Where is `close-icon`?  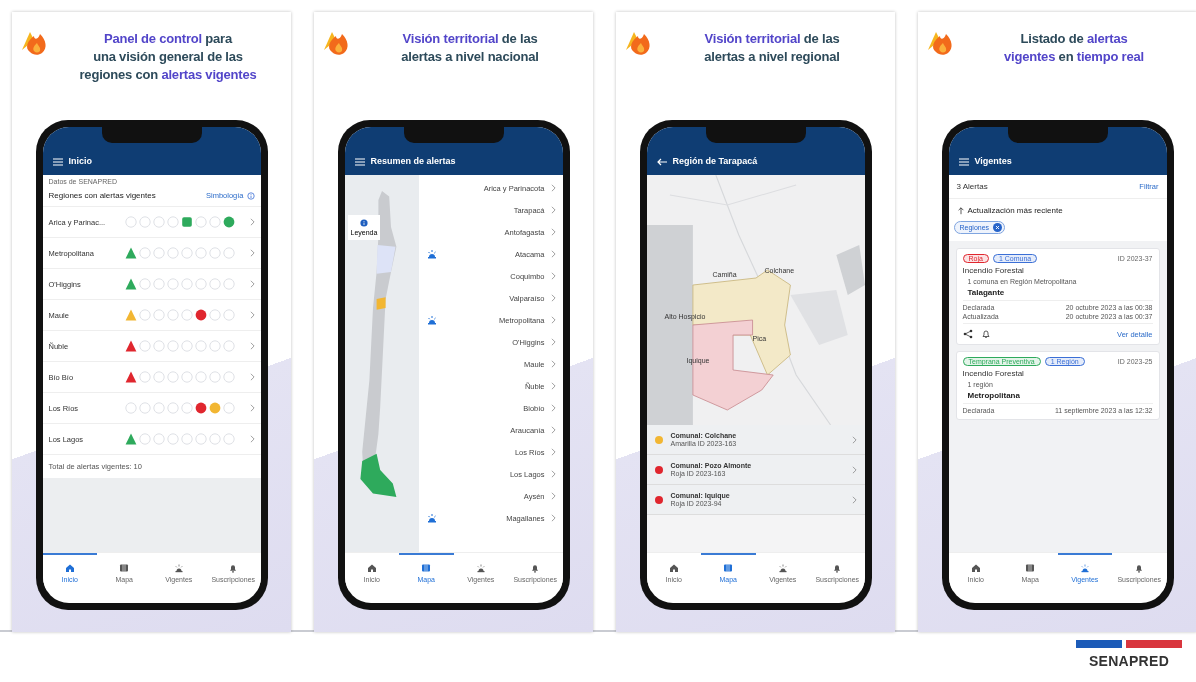
close-icon is located at coordinates (998, 227).